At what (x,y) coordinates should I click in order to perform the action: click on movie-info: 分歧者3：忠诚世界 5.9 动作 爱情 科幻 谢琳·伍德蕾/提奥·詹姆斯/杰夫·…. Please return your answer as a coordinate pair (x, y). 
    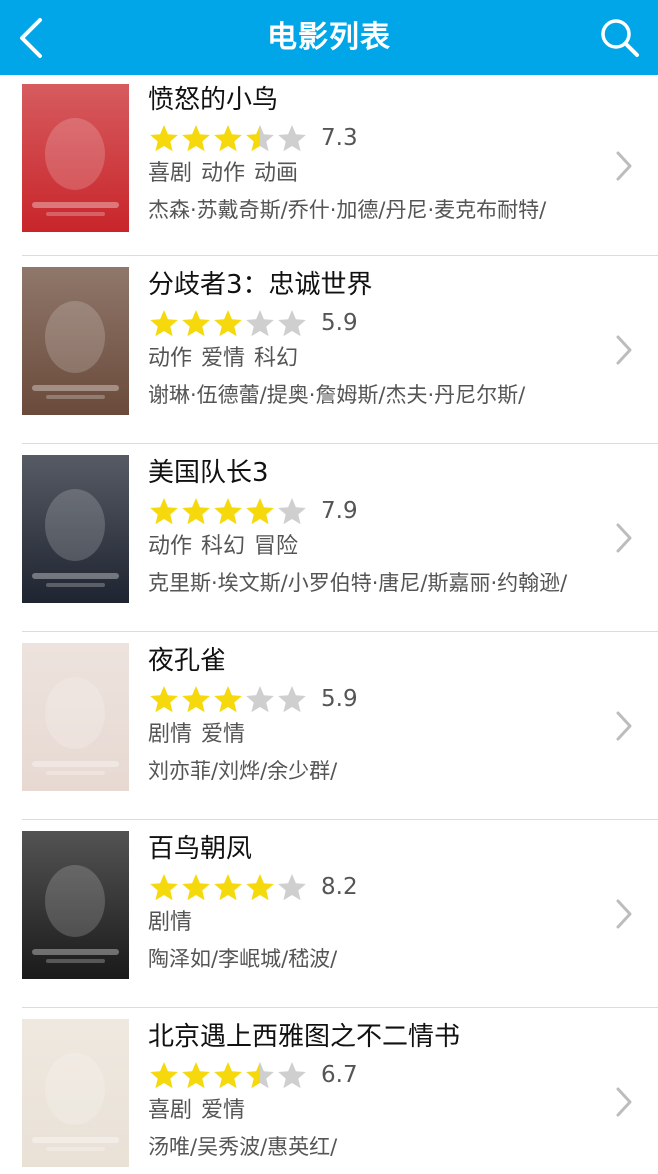
    Looking at the image, I should click on (375, 341).